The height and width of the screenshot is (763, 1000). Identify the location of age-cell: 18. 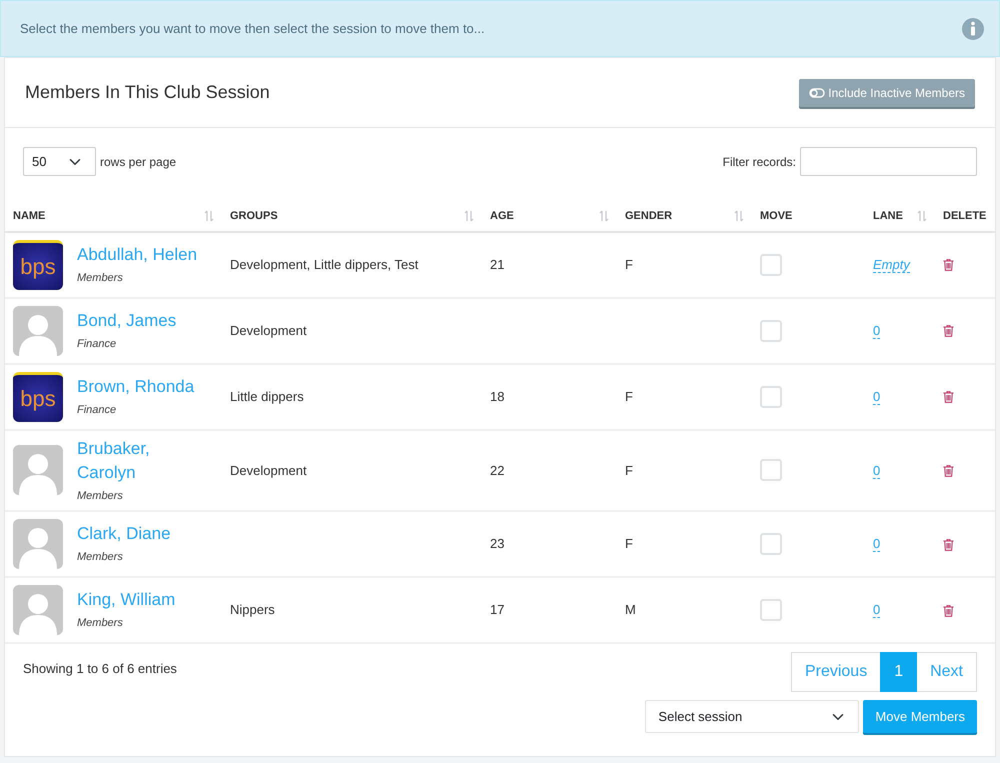
(497, 396).